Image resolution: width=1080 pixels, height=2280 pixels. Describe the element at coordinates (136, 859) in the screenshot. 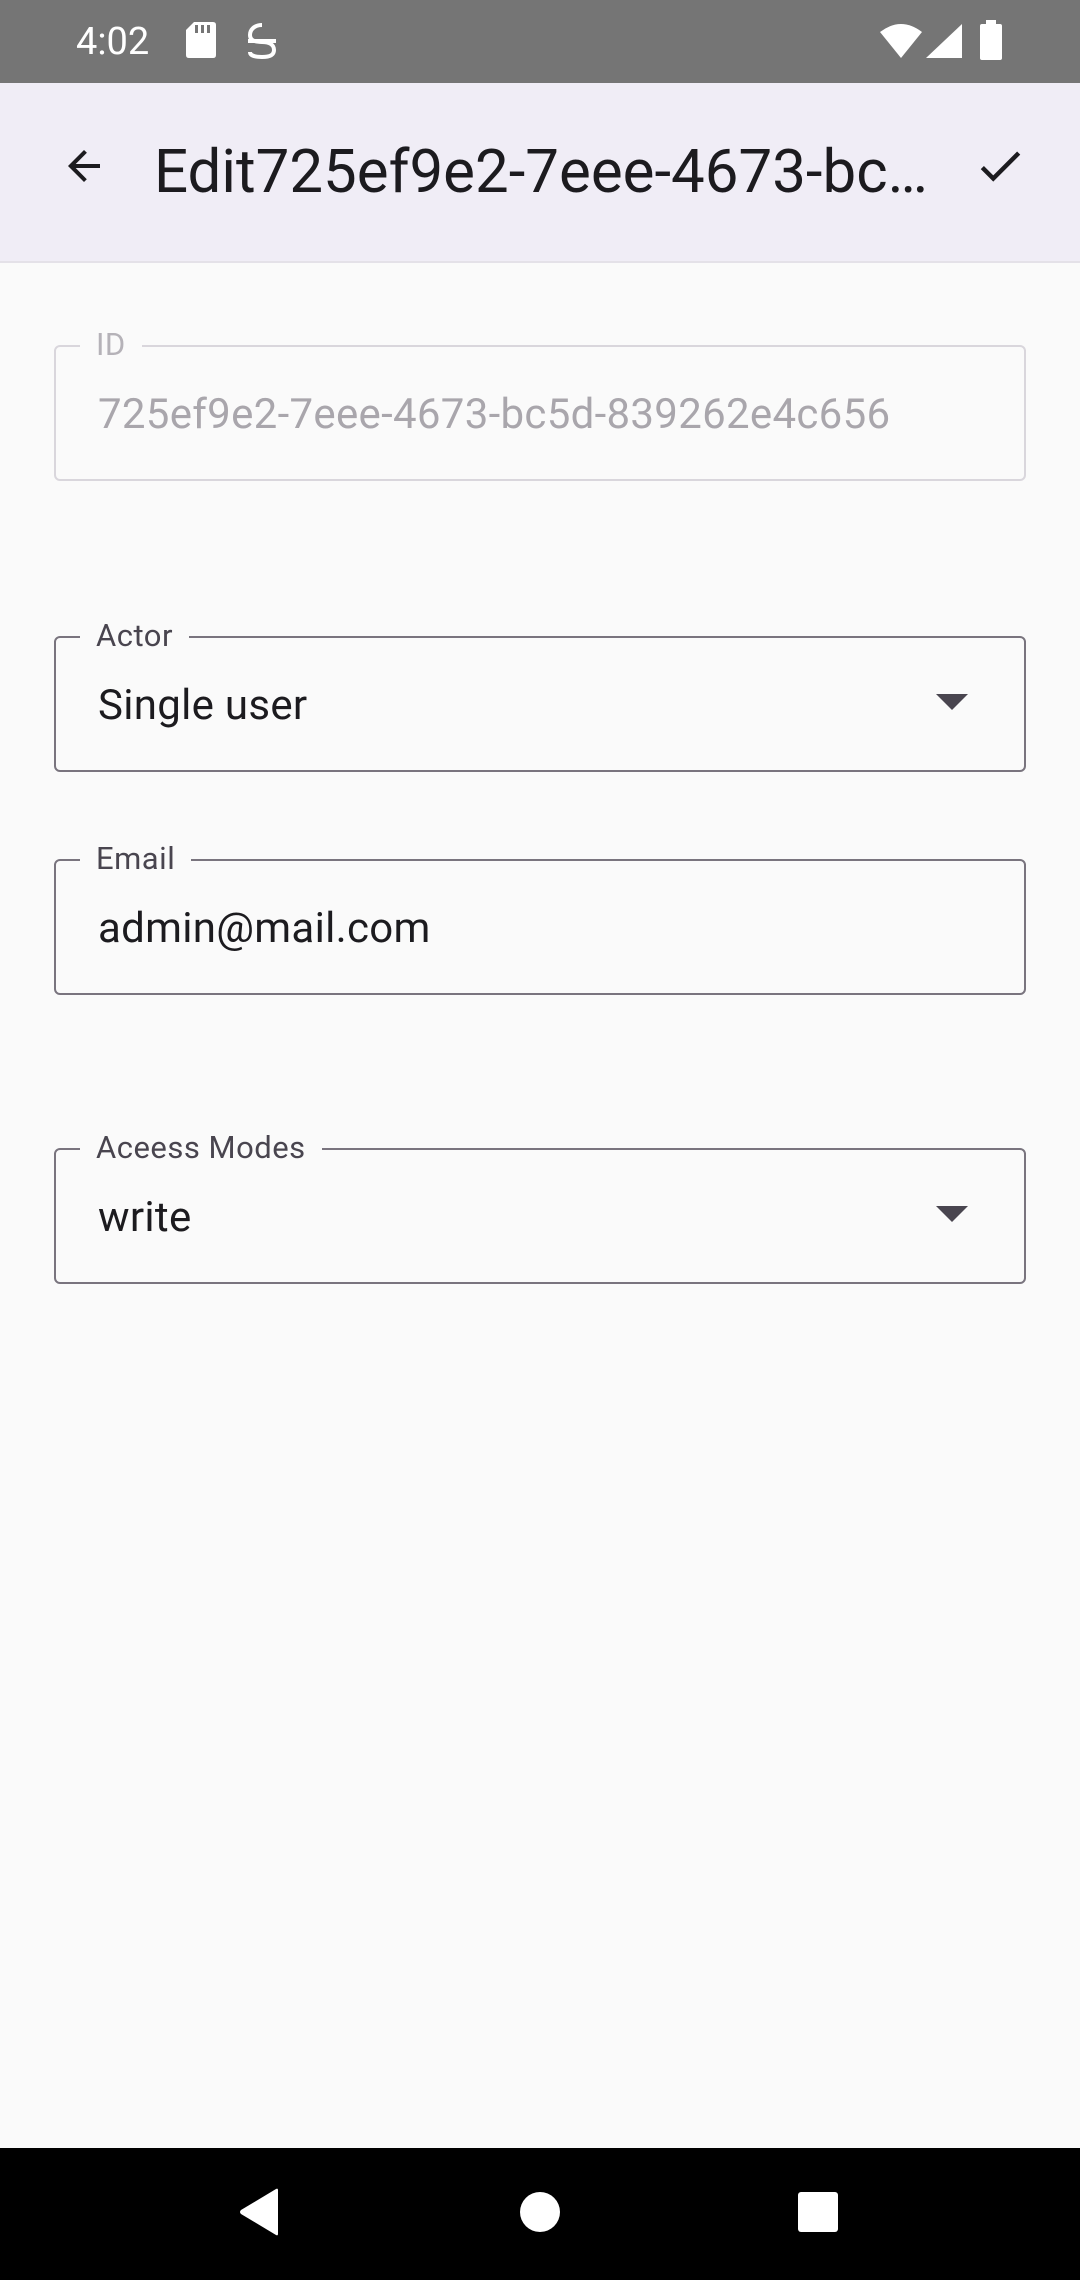

I see `email-field-label: Email` at that location.